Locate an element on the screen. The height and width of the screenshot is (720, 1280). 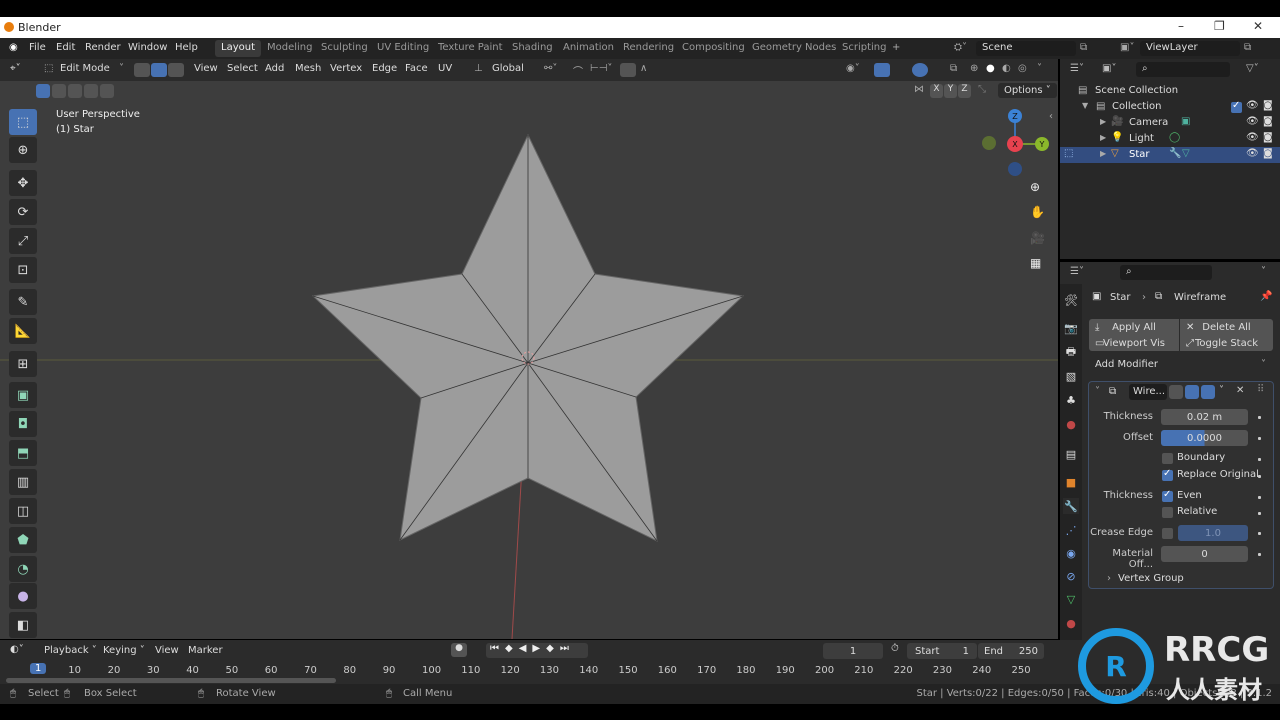
mesh-data-icon: ▽ is located at coordinates (1186, 153).